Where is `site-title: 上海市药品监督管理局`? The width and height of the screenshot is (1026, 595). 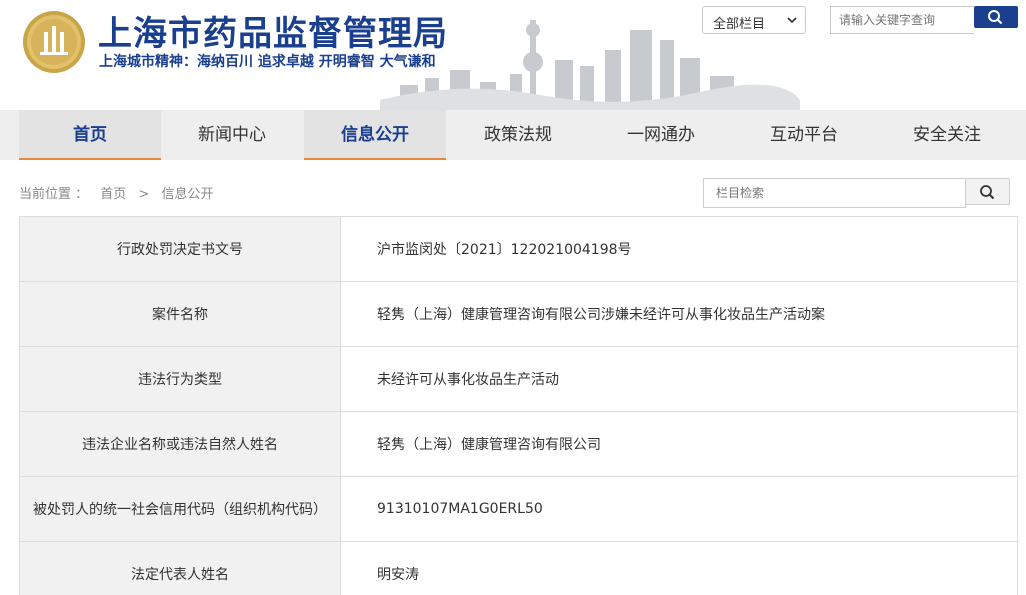
site-title: 上海市药品监督管理局 is located at coordinates (273, 34).